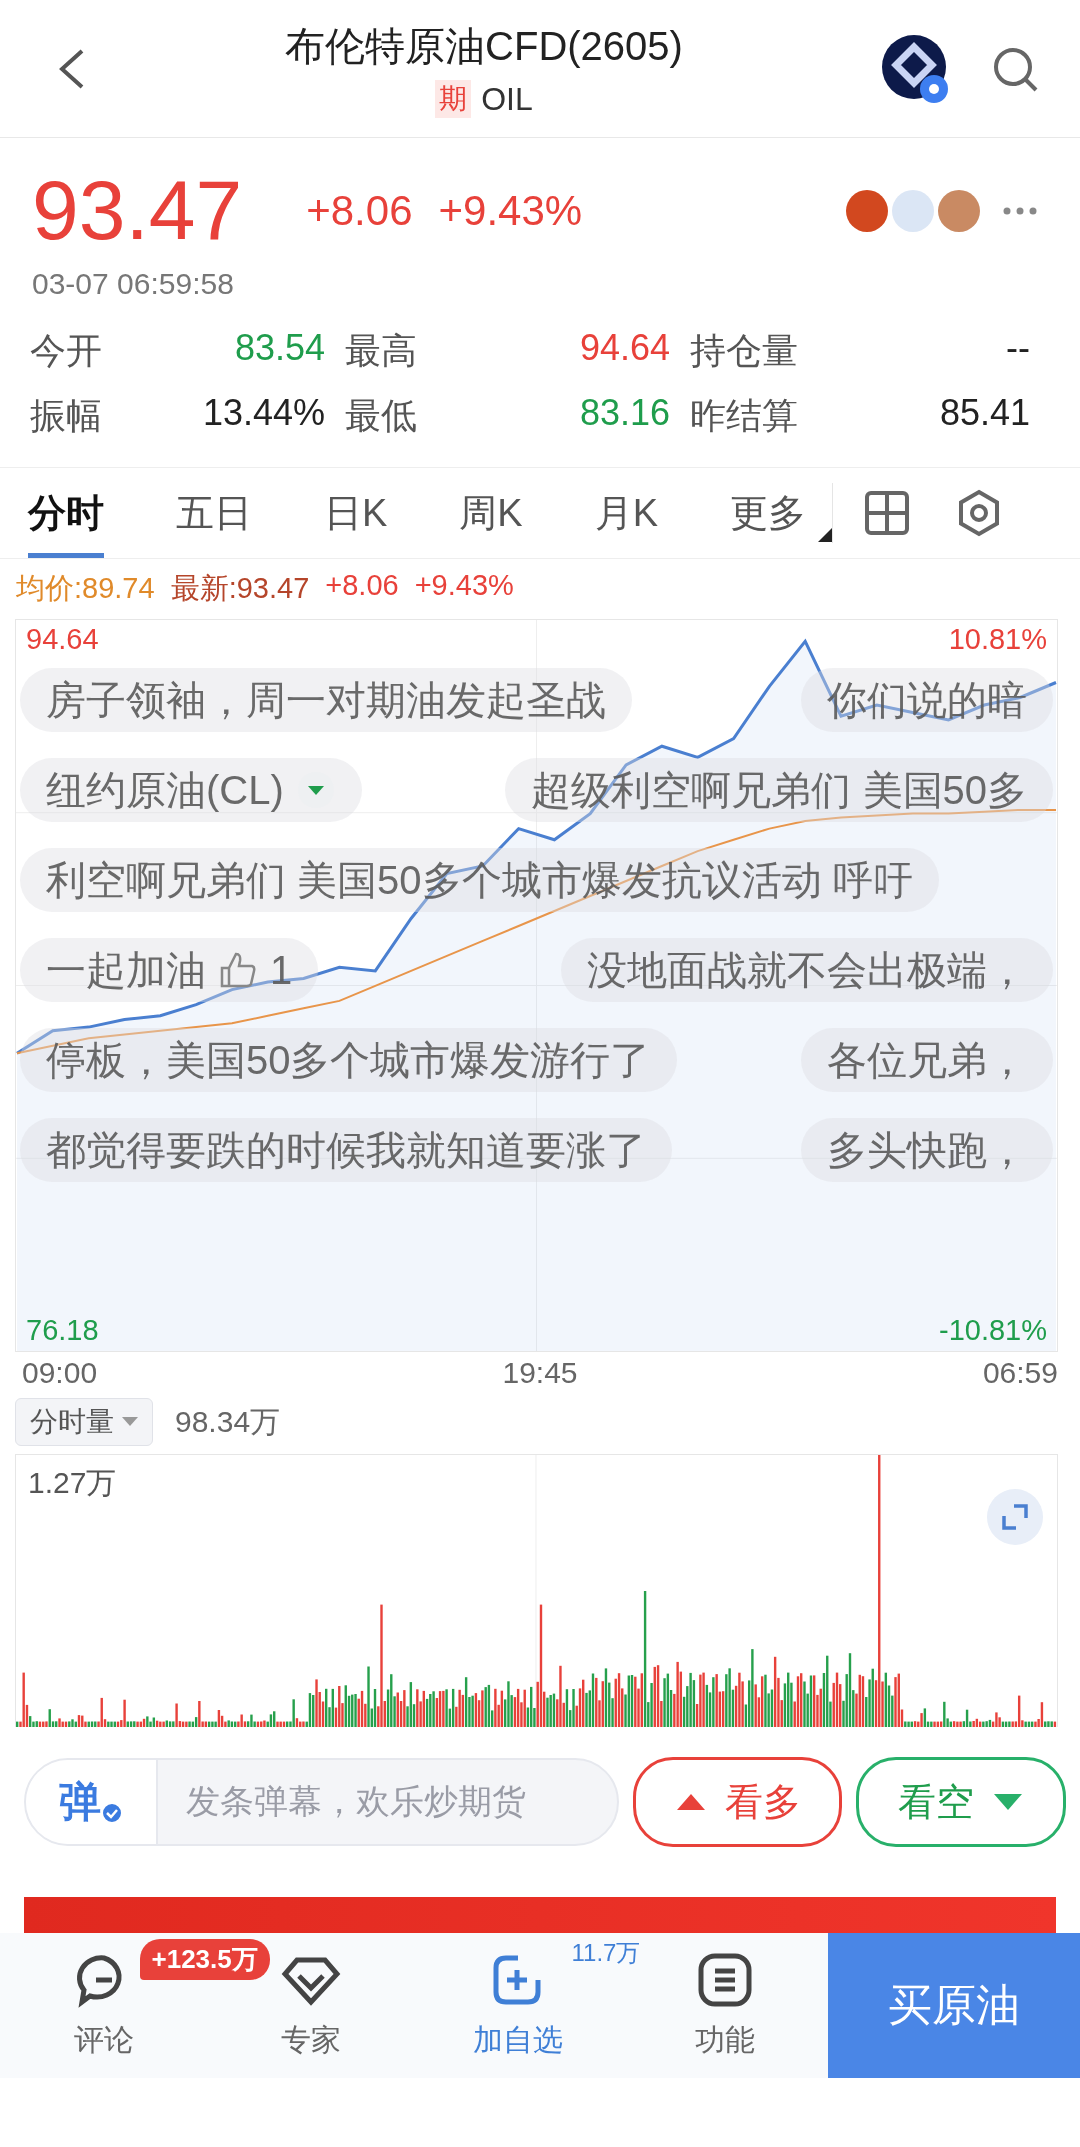  What do you see at coordinates (737, 1802) in the screenshot?
I see `bullish-button: 看多` at bounding box center [737, 1802].